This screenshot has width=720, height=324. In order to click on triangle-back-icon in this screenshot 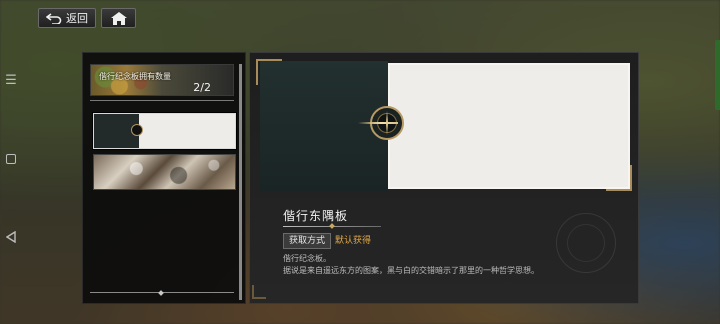, I will do `click(11, 237)`.